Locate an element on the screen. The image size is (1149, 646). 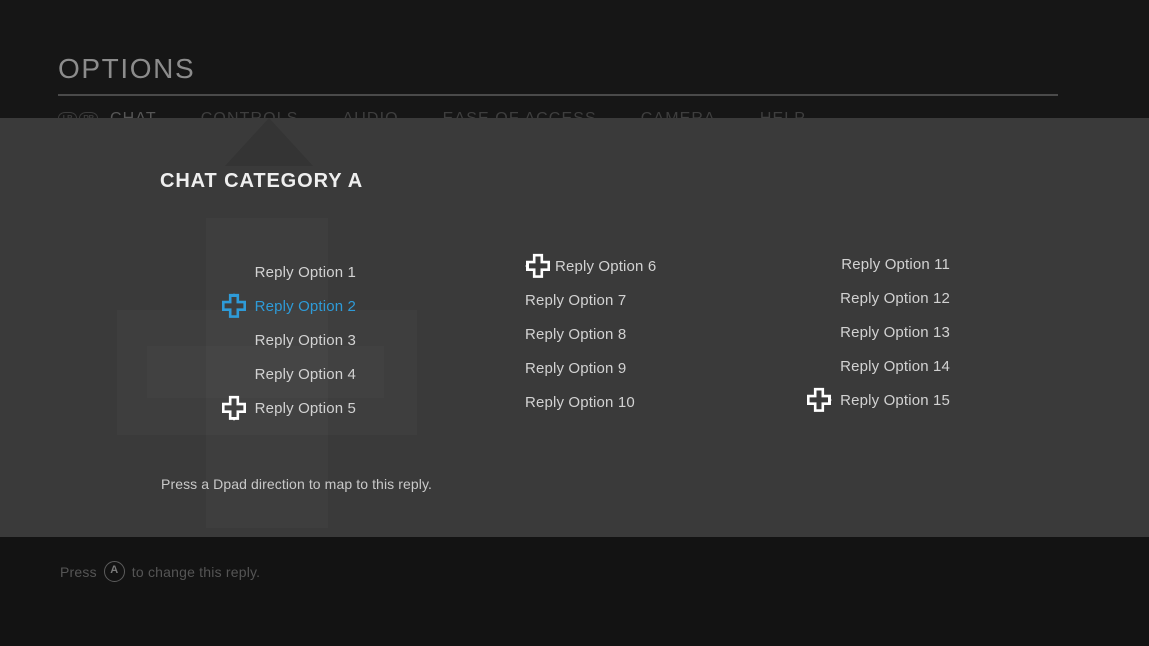
reply-option-row: Reply Option 15 is located at coordinates (878, 399).